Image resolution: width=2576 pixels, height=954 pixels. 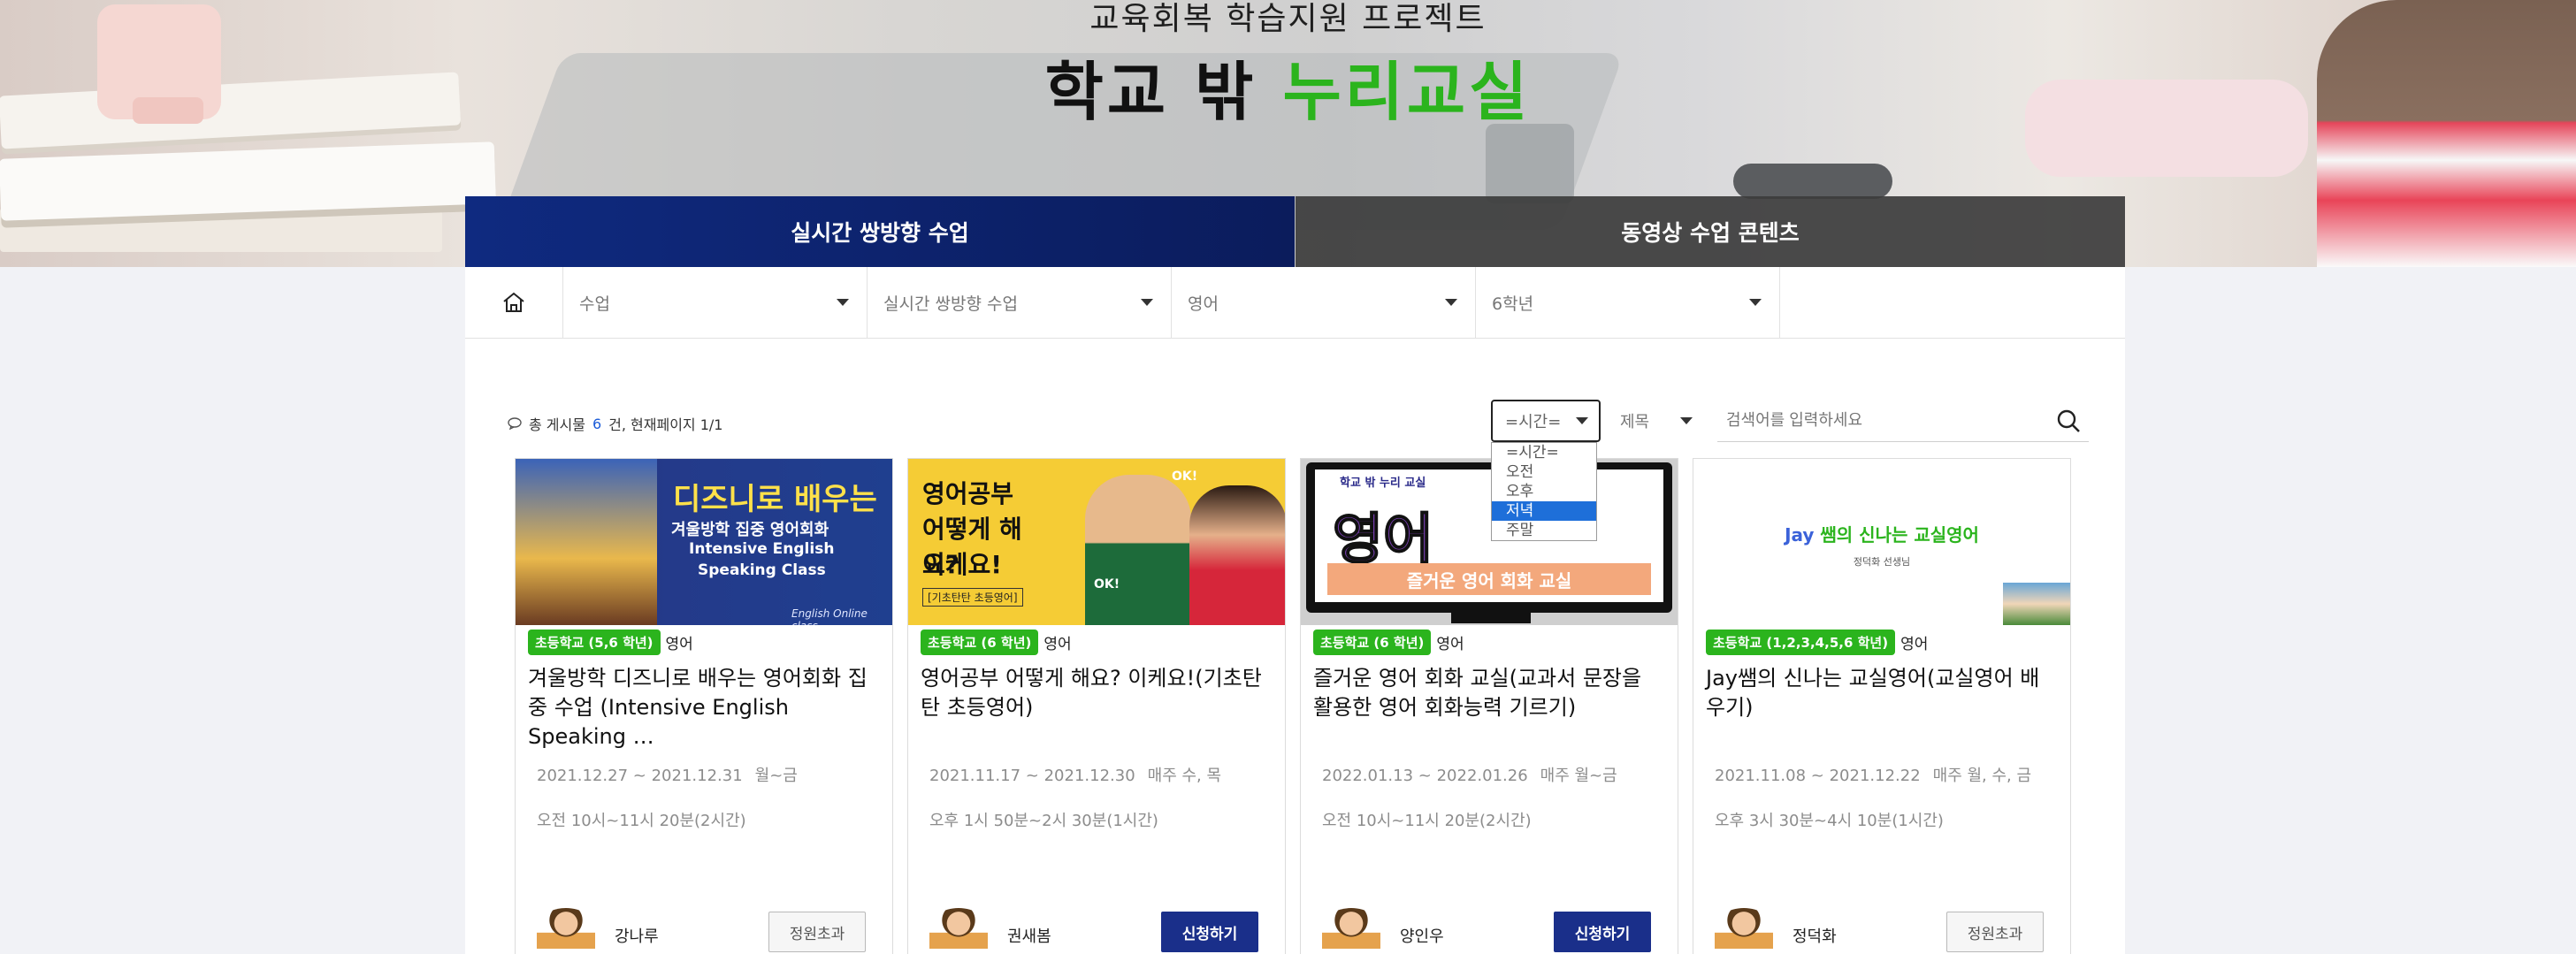 What do you see at coordinates (1813, 181) in the screenshot?
I see `hero-mouse-image` at bounding box center [1813, 181].